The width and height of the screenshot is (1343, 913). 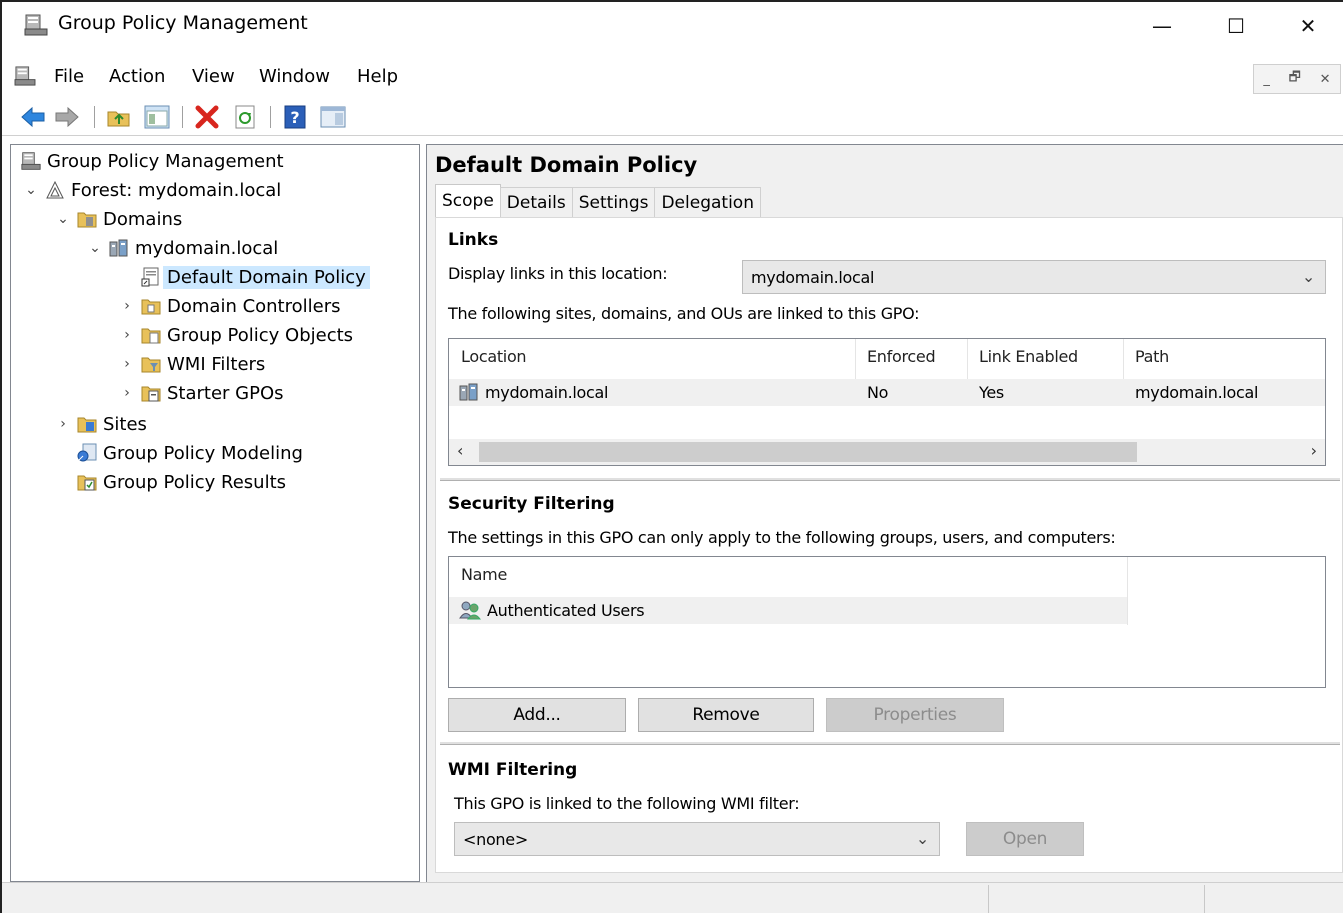 What do you see at coordinates (151, 393) in the screenshot?
I see `starter-gpo-folder-icon` at bounding box center [151, 393].